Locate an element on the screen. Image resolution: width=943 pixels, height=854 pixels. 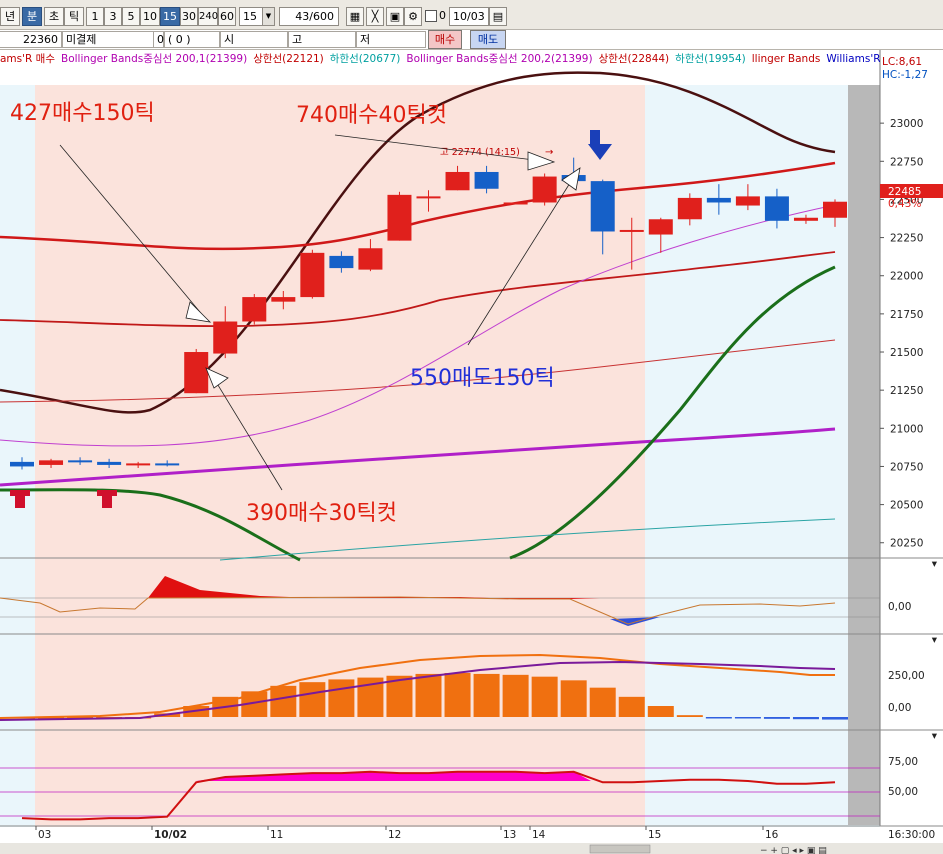
price-field: 22360 is located at coordinates (31, 39).